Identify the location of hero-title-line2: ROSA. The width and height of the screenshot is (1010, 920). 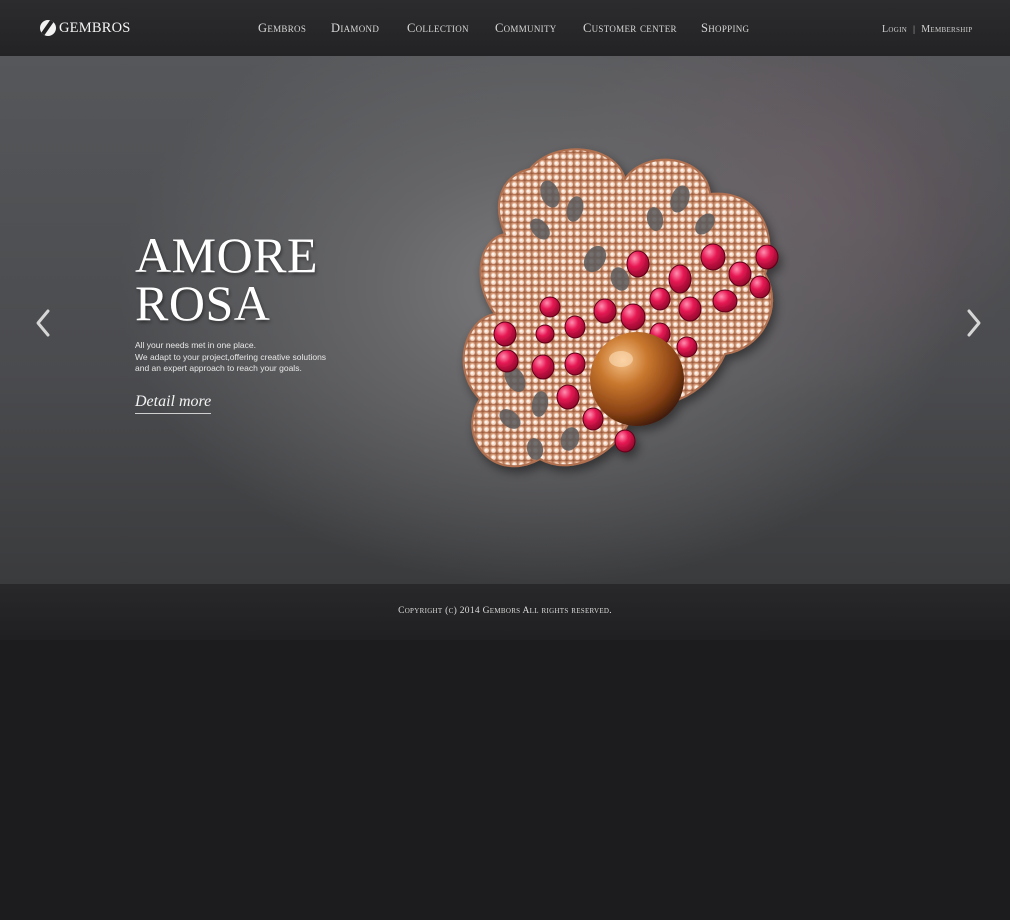
(203, 303).